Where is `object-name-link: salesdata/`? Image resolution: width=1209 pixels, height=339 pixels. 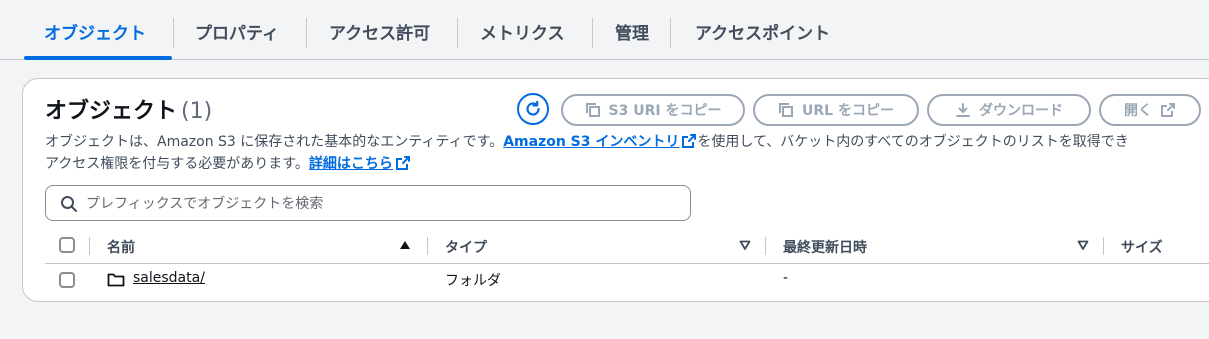 object-name-link: salesdata/ is located at coordinates (169, 278).